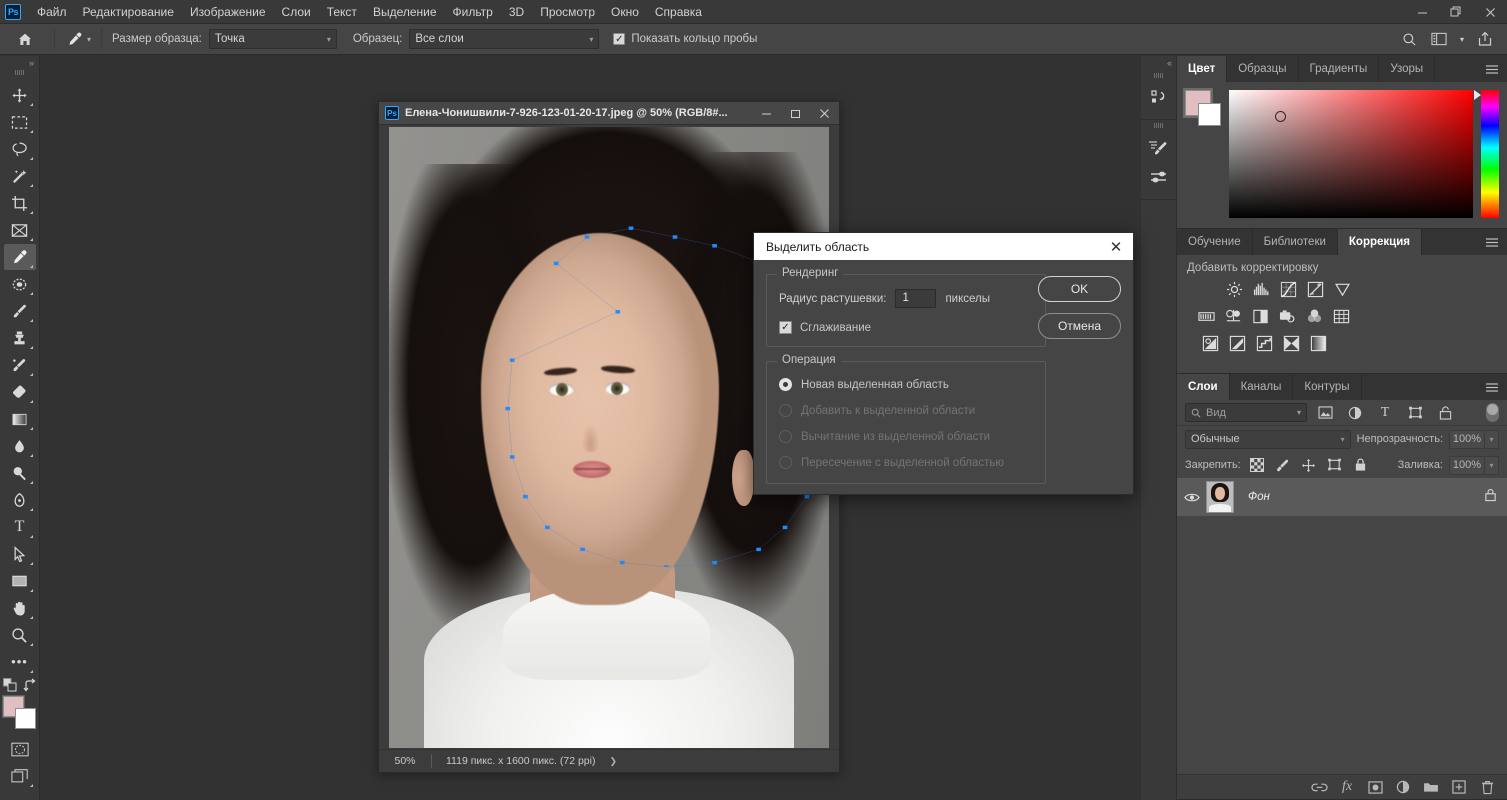 The width and height of the screenshot is (1507, 800). I want to click on tab-libraries: Библиотеки, so click(1295, 242).